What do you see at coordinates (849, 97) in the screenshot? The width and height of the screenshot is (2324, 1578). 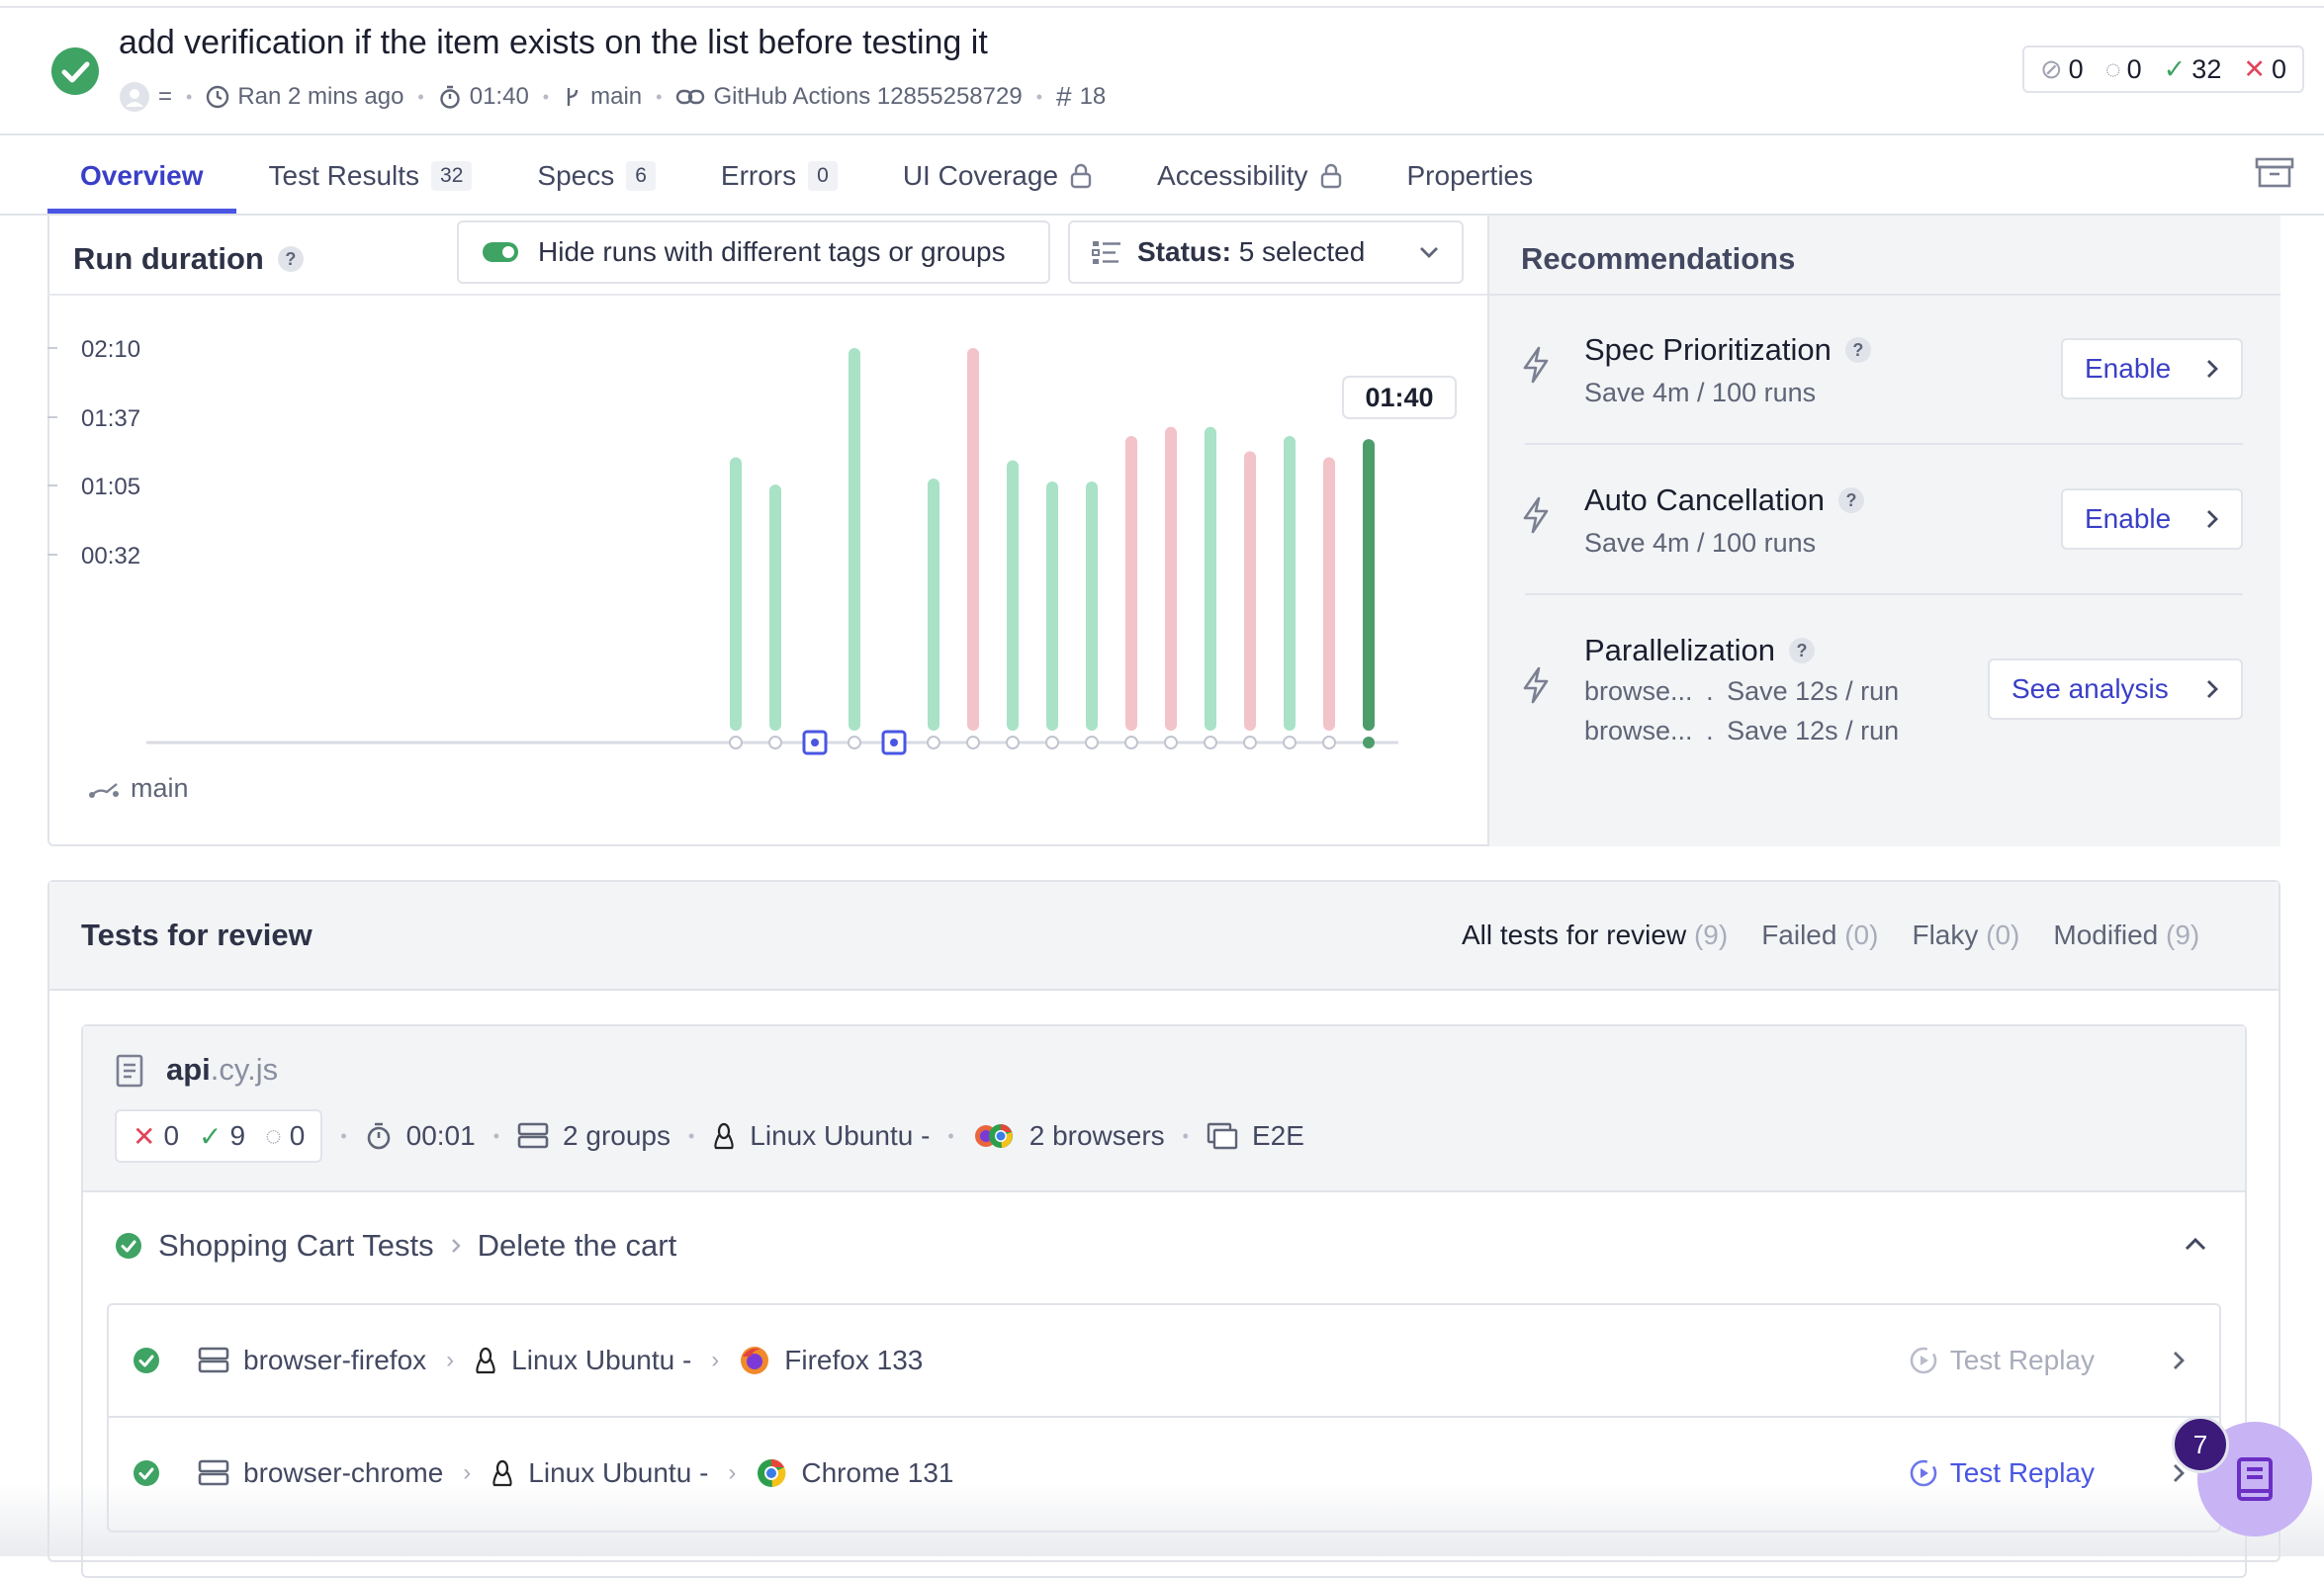 I see `ci-link: GitHub Actions 12855258729` at bounding box center [849, 97].